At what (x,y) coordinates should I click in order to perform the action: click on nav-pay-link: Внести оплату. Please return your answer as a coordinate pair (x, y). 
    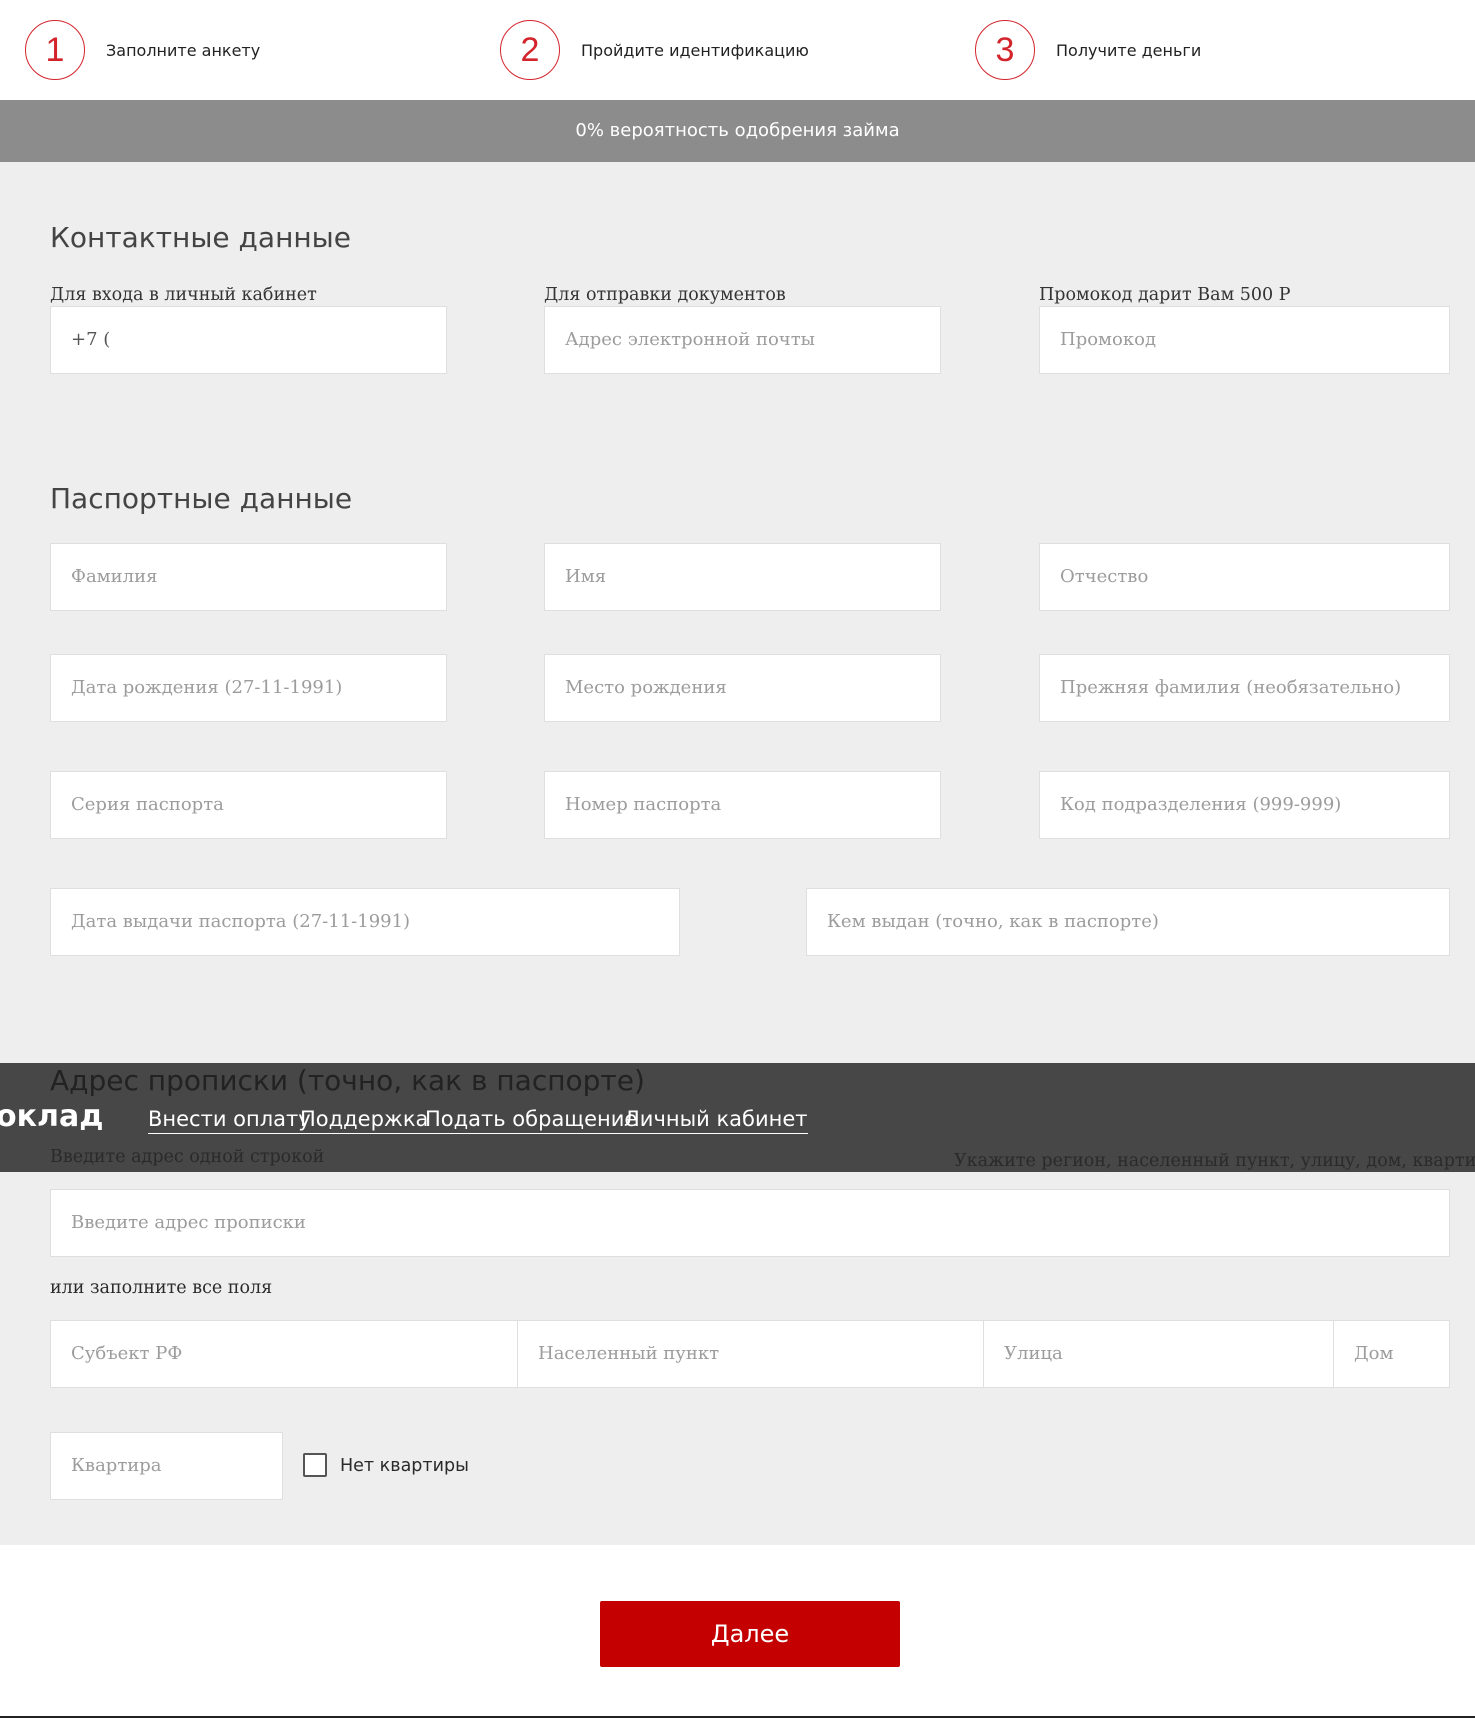
    Looking at the image, I should click on (229, 1120).